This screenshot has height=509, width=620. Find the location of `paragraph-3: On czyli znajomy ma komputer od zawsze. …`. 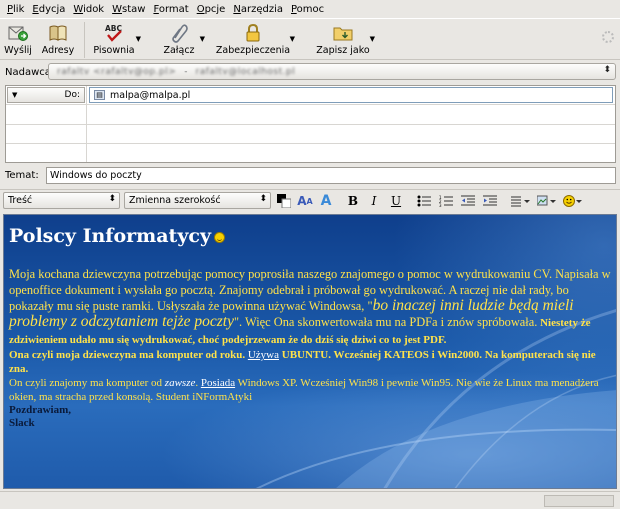

paragraph-3: On czyli znajomy ma komputer od zawsze. … is located at coordinates (304, 390).